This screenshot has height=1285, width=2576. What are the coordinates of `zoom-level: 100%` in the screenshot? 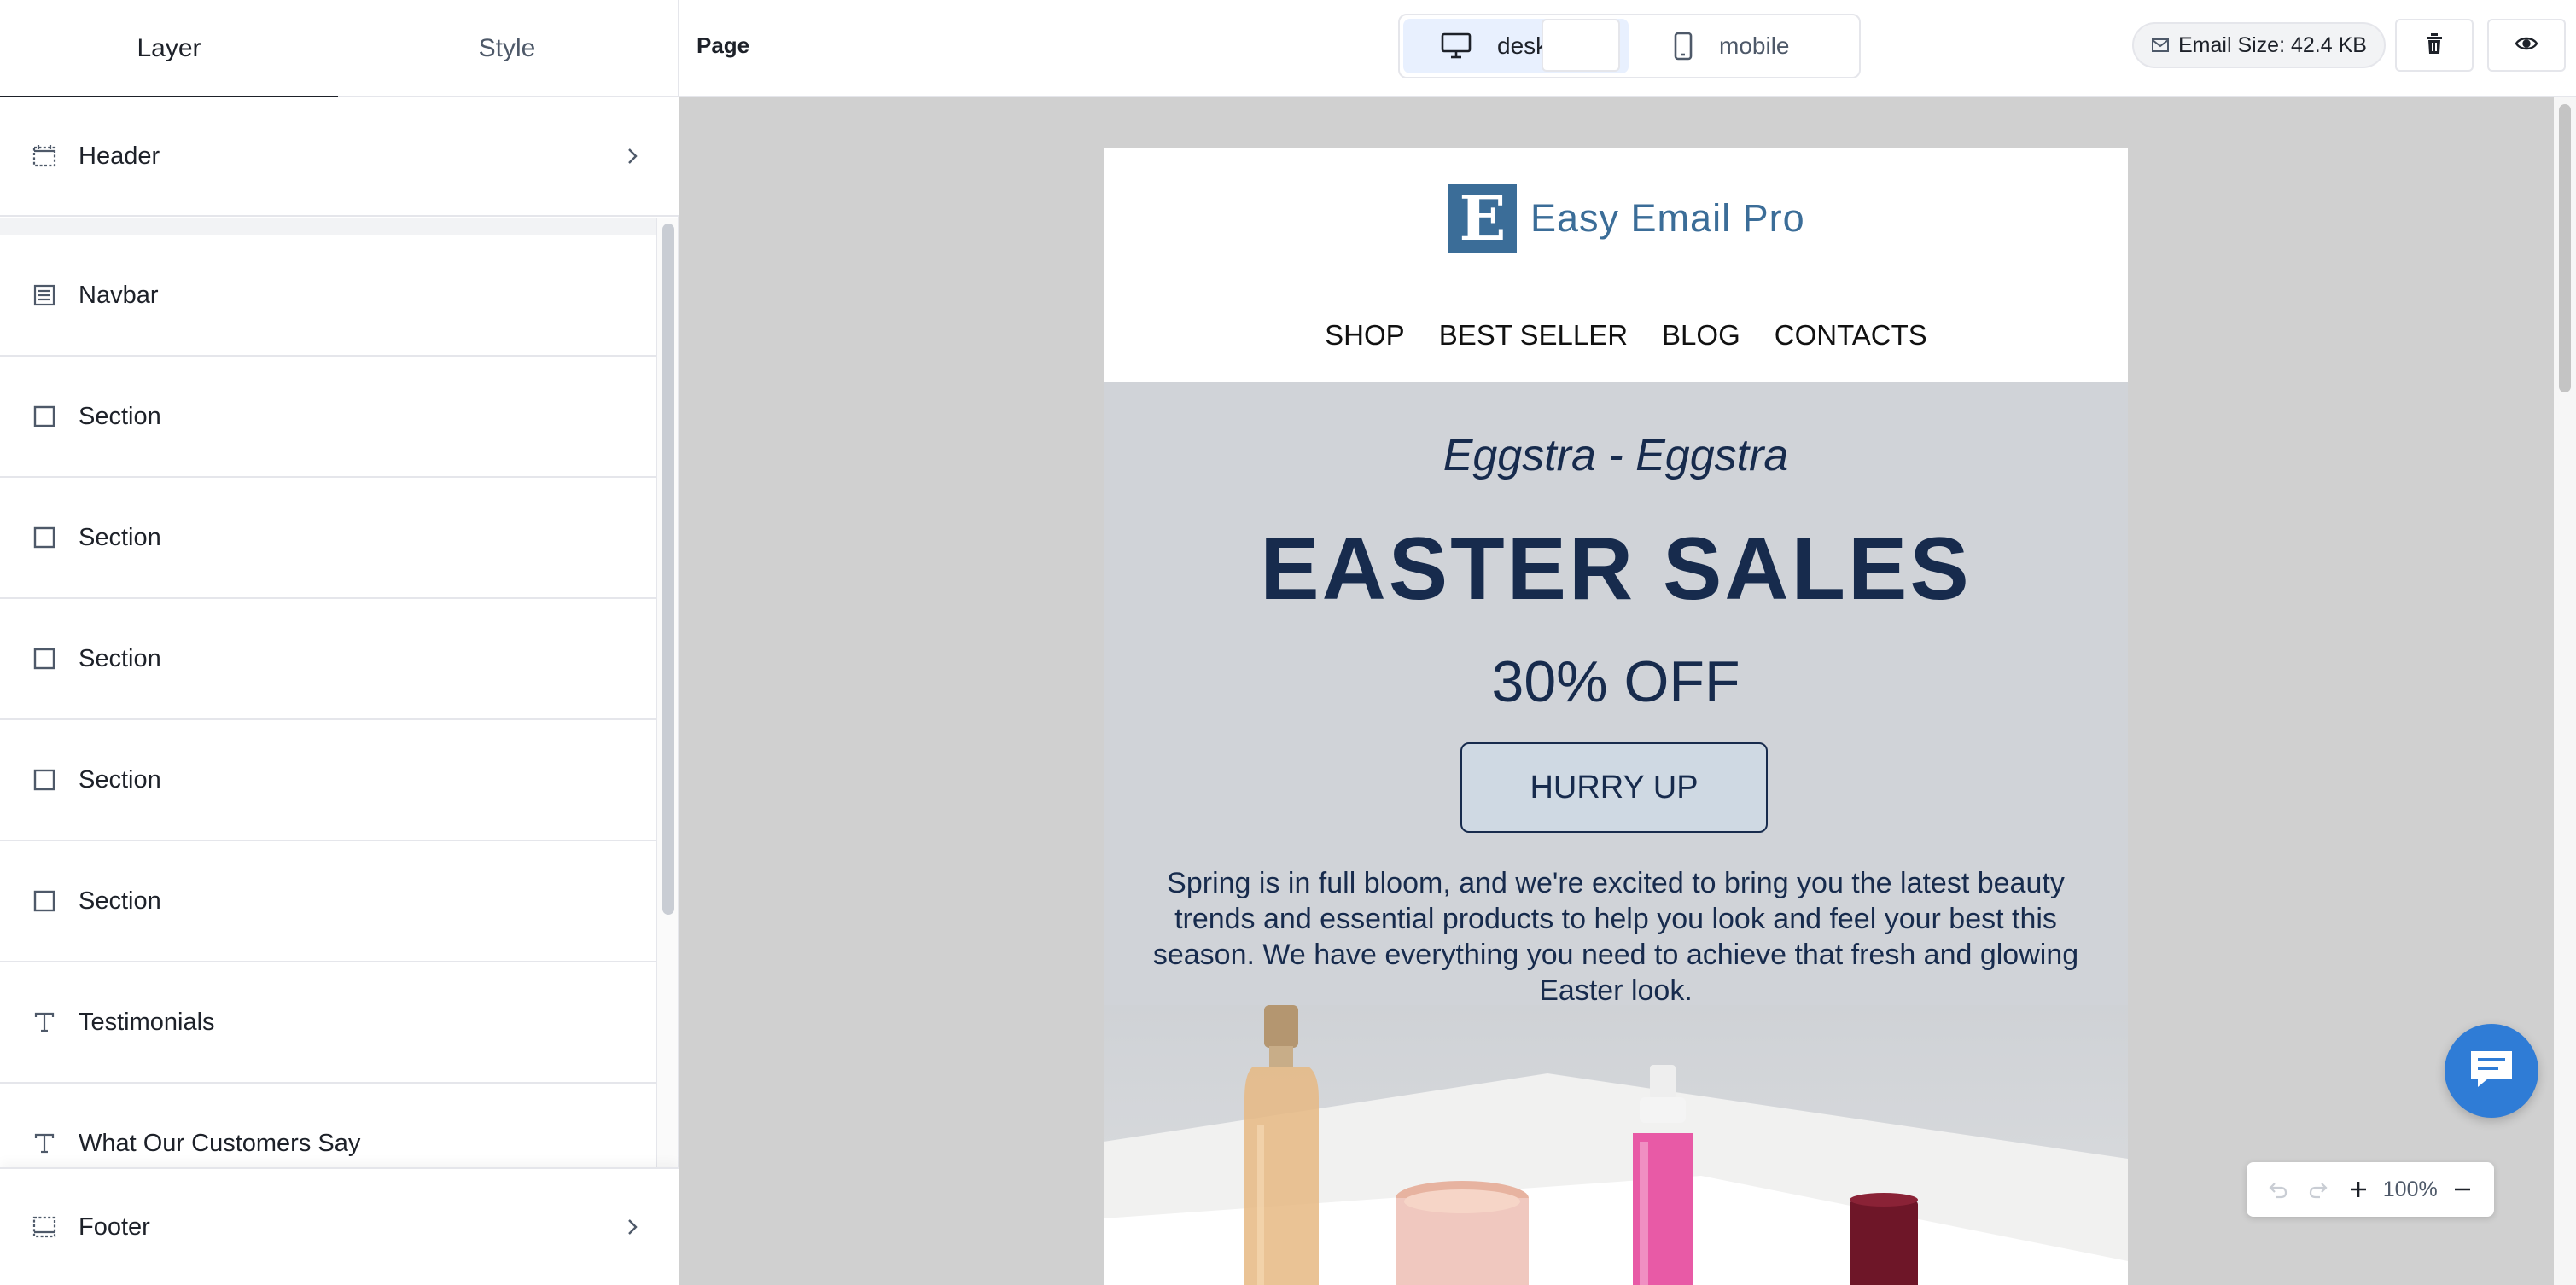 It's located at (2410, 1189).